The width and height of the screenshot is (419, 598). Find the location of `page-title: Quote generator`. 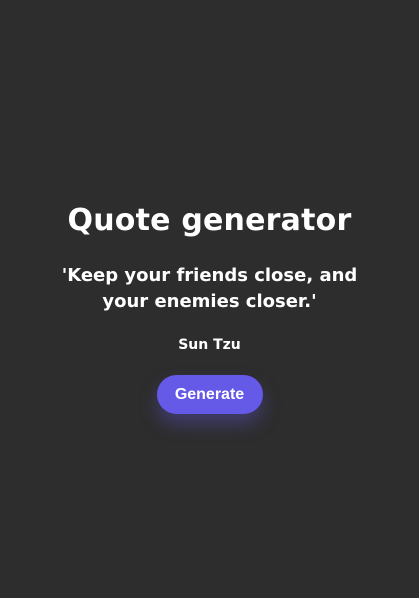

page-title: Quote generator is located at coordinates (209, 220).